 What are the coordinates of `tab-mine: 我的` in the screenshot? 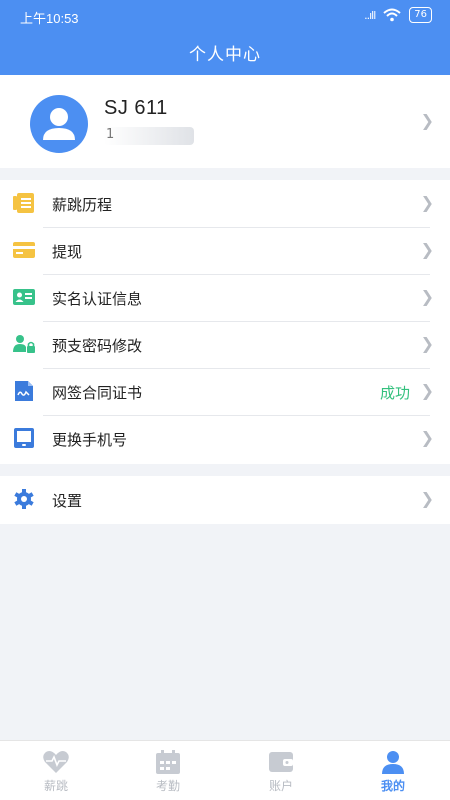 It's located at (393, 771).